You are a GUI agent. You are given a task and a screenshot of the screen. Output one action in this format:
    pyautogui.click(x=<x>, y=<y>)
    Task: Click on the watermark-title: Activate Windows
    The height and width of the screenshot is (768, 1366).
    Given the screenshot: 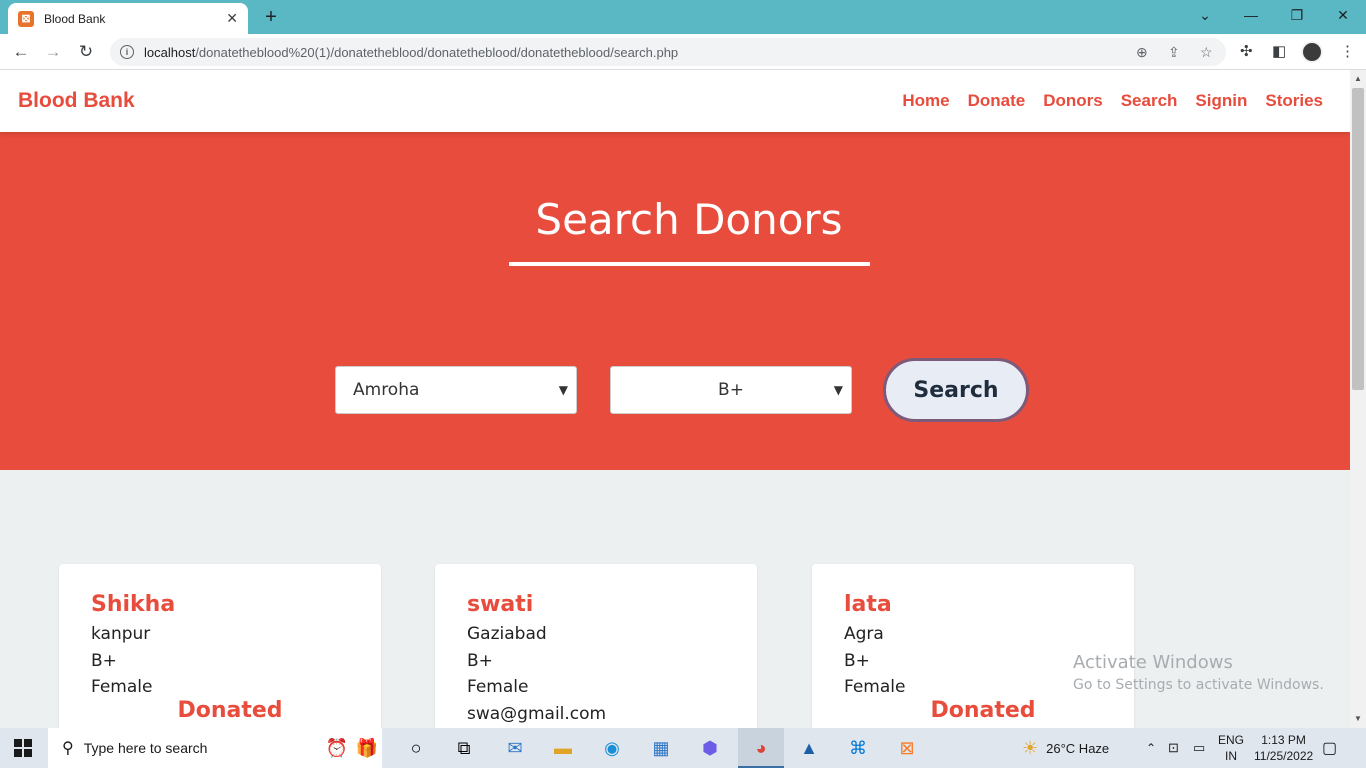 What is the action you would take?
    pyautogui.click(x=1153, y=662)
    